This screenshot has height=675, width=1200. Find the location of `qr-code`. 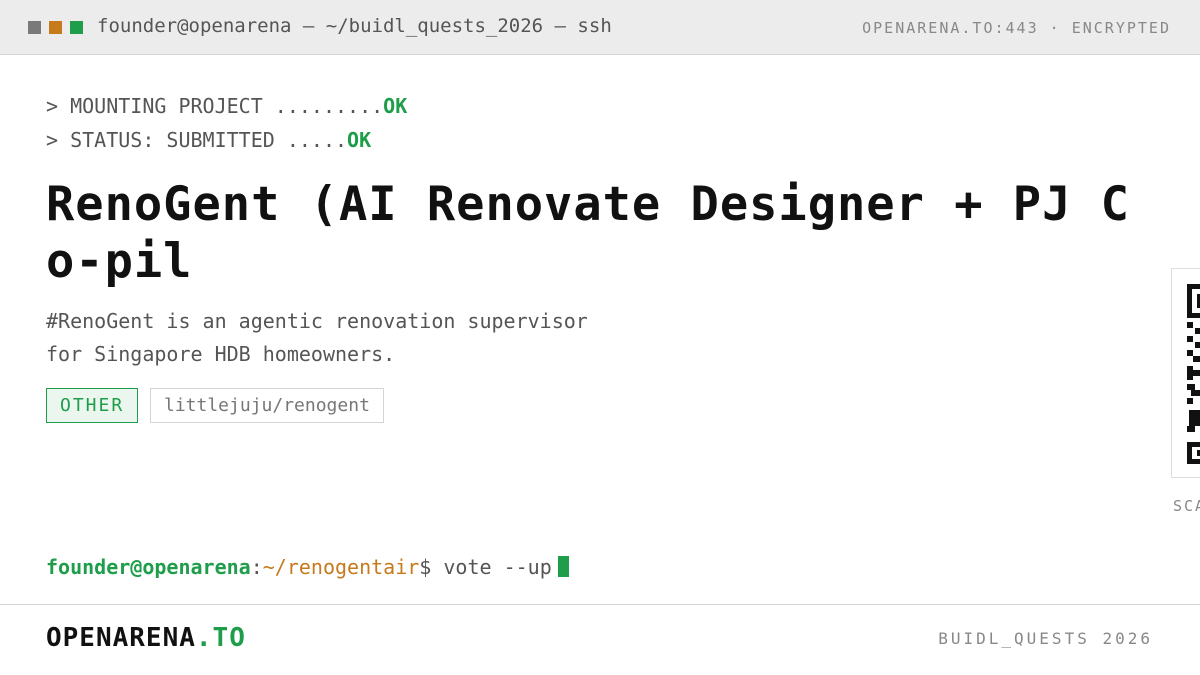

qr-code is located at coordinates (1185, 373).